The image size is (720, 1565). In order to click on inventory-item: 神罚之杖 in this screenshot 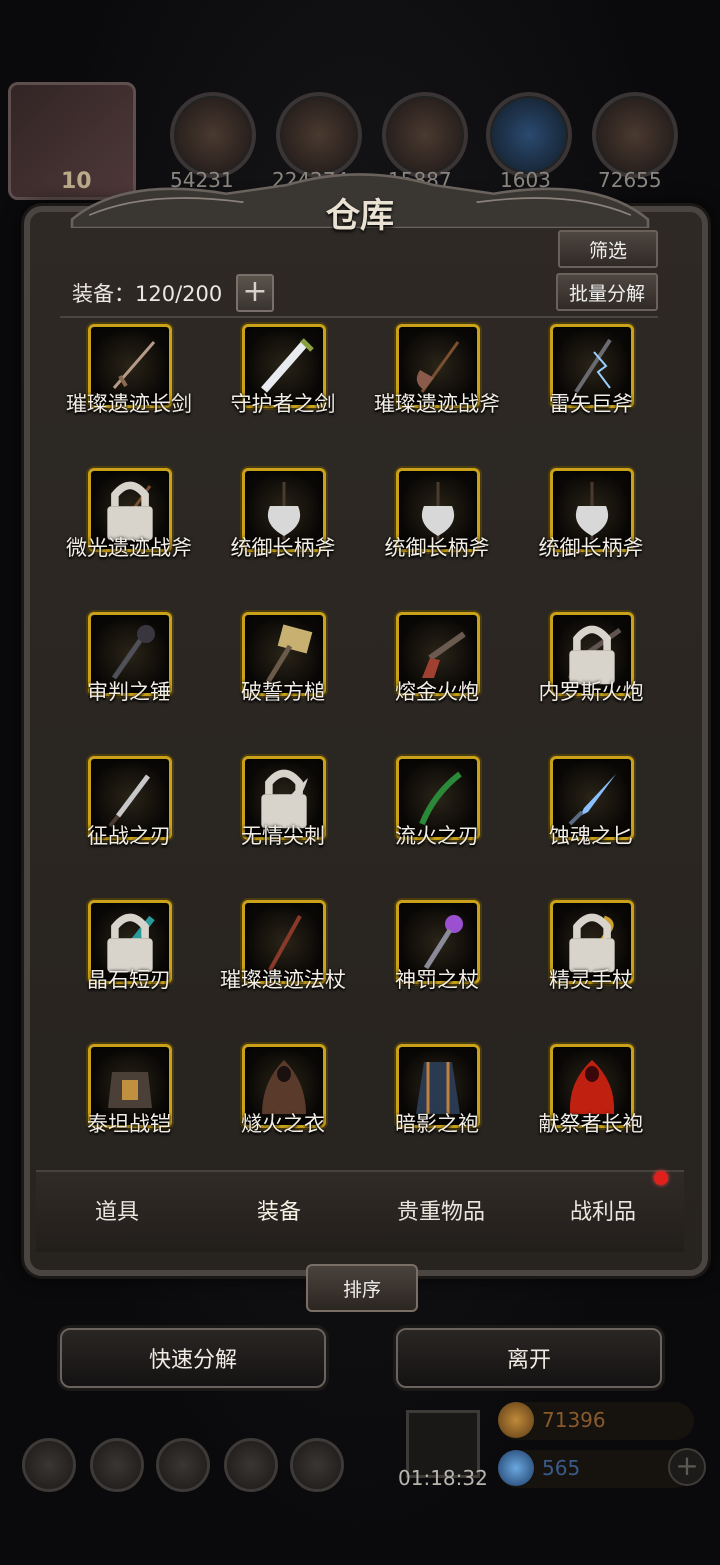, I will do `click(437, 959)`.